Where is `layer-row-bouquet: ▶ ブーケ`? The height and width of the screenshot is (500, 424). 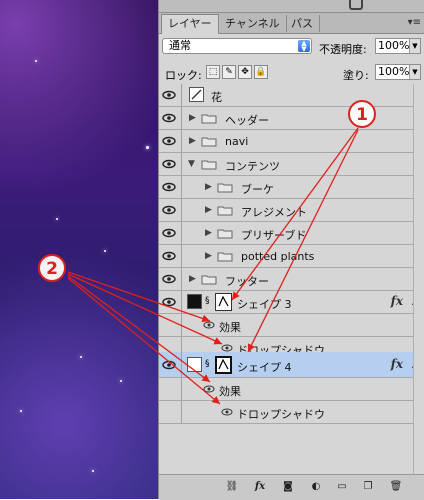 layer-row-bouquet: ▶ ブーケ is located at coordinates (291, 187).